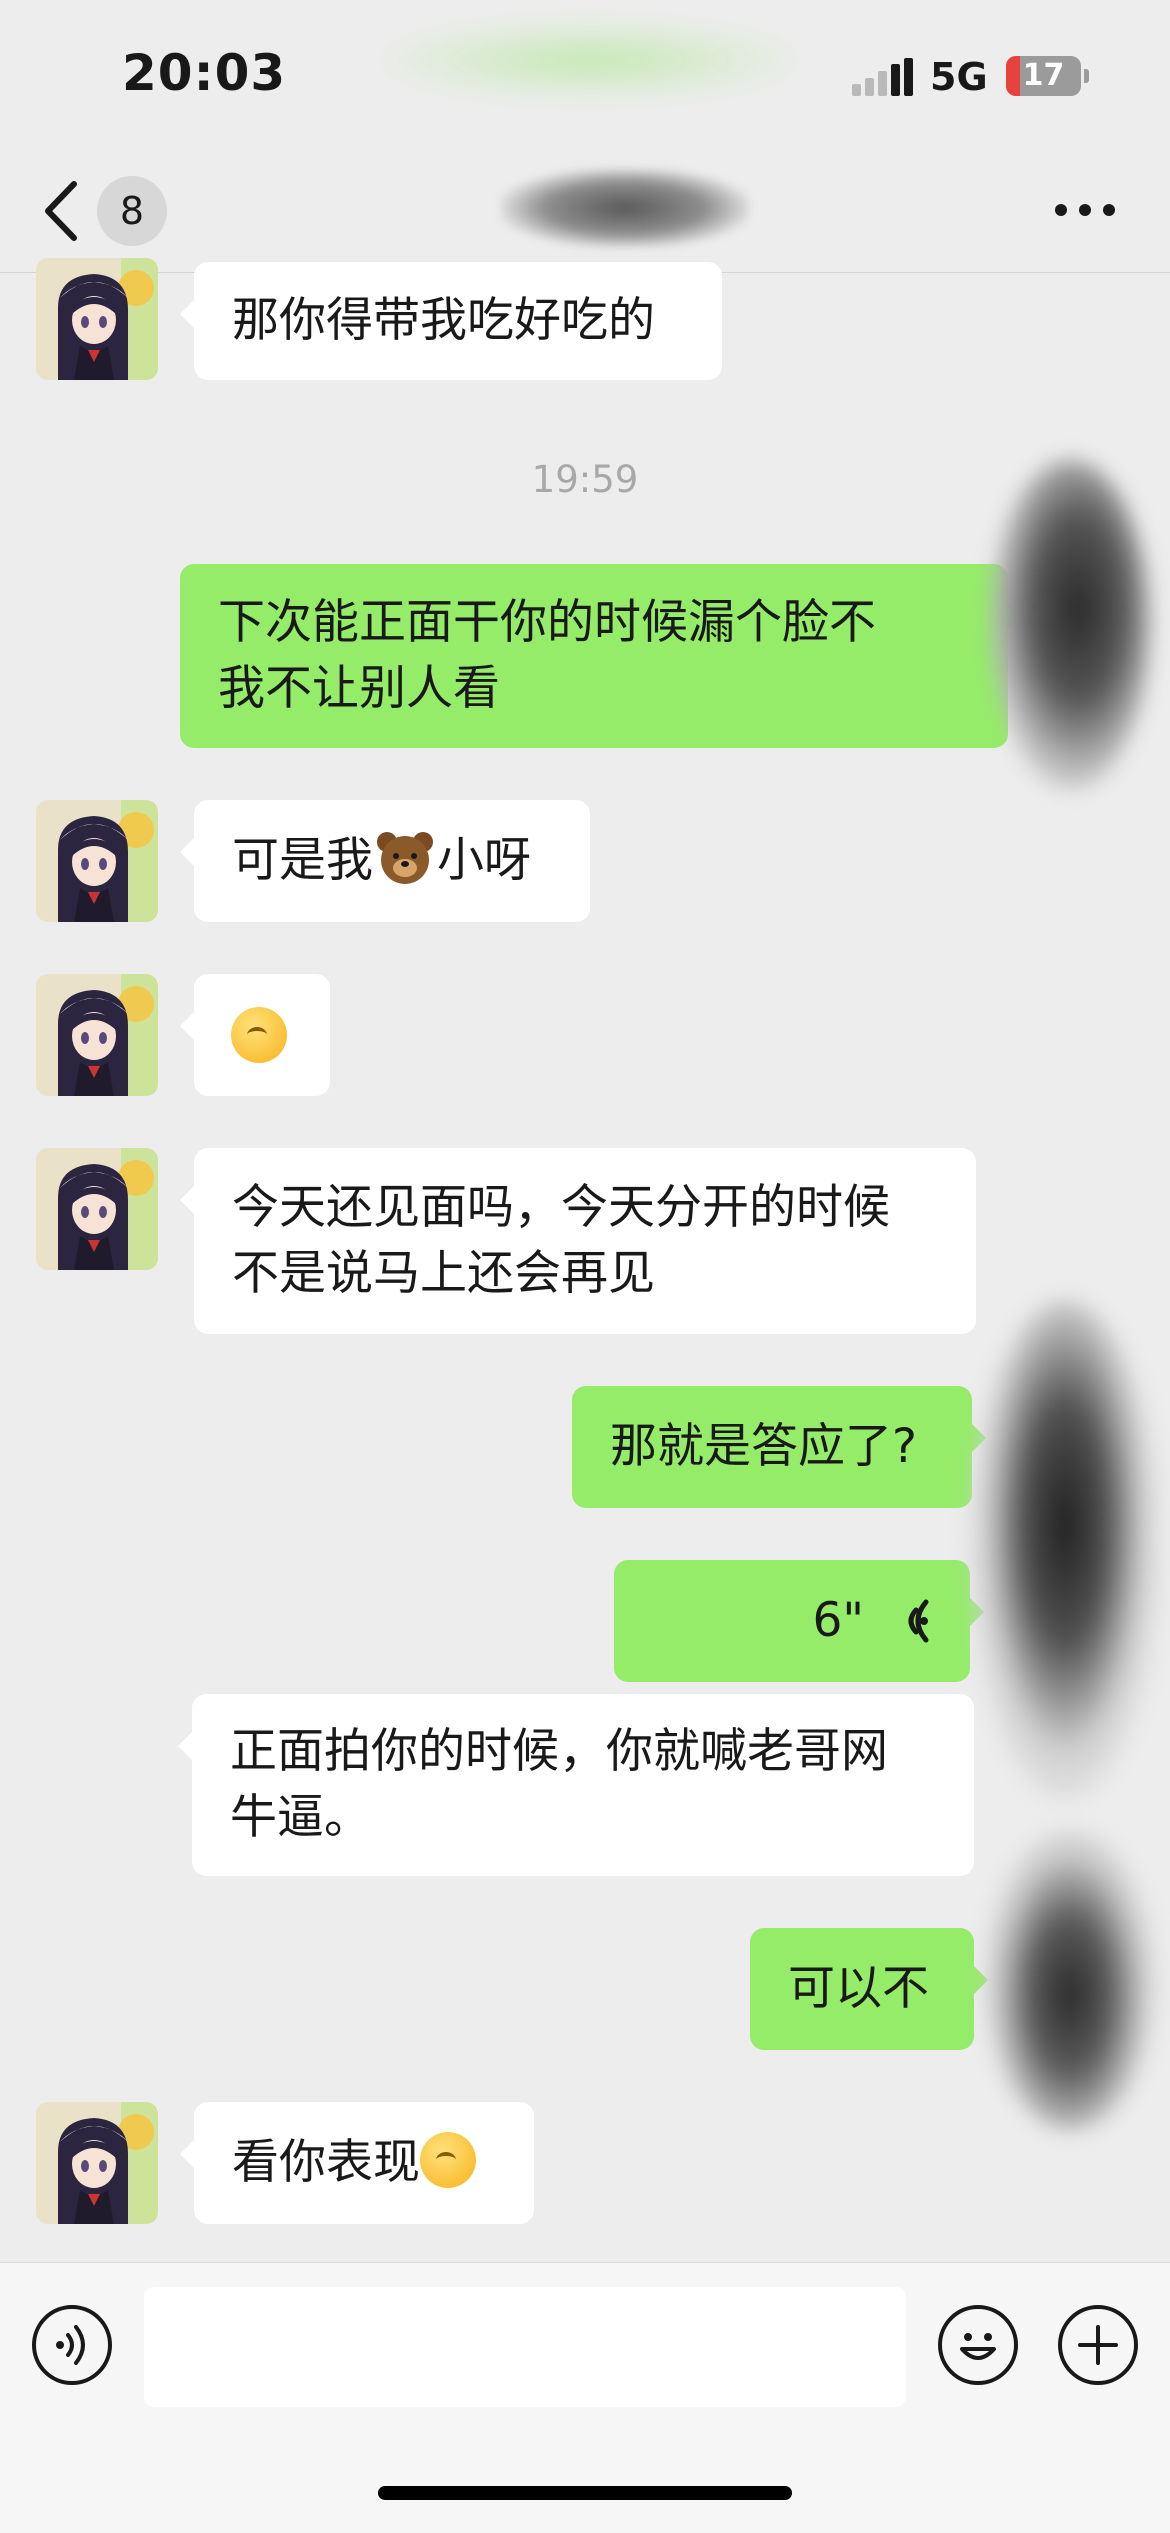 Image resolution: width=1170 pixels, height=2533 pixels. Describe the element at coordinates (302, 860) in the screenshot. I see `message-text: 可是我` at that location.